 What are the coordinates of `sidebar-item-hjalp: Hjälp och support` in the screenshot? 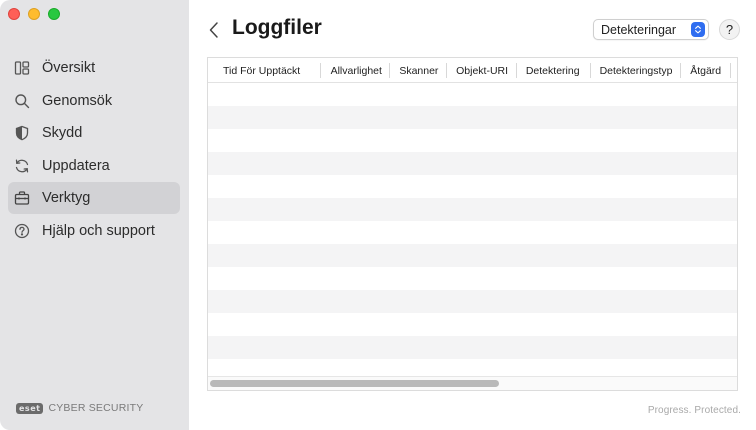 It's located at (94, 231).